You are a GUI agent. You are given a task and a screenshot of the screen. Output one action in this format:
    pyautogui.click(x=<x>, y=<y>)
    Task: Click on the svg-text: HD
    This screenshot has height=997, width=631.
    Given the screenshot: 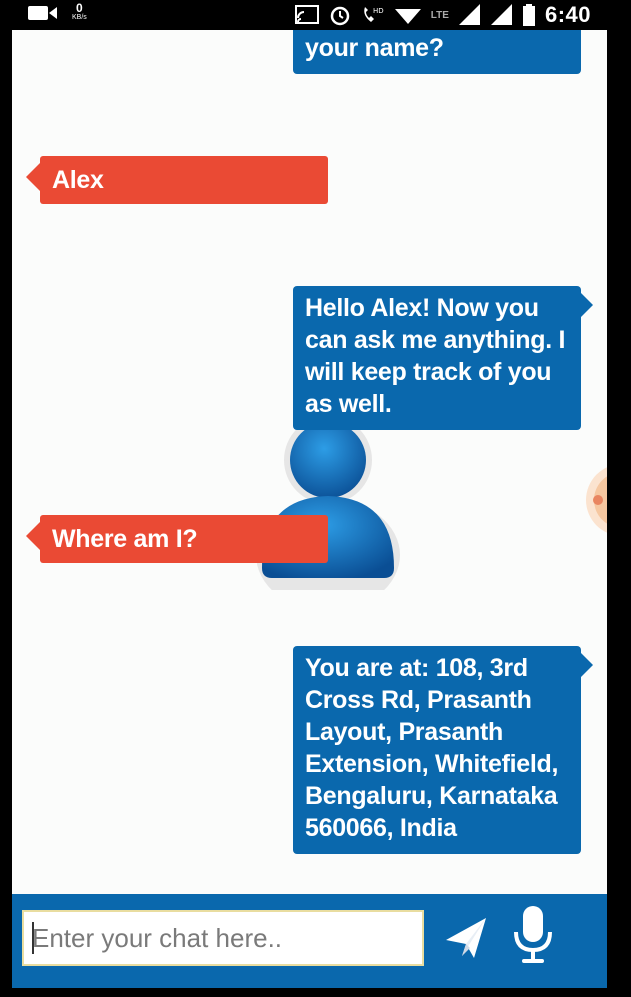 What is the action you would take?
    pyautogui.click(x=378, y=11)
    